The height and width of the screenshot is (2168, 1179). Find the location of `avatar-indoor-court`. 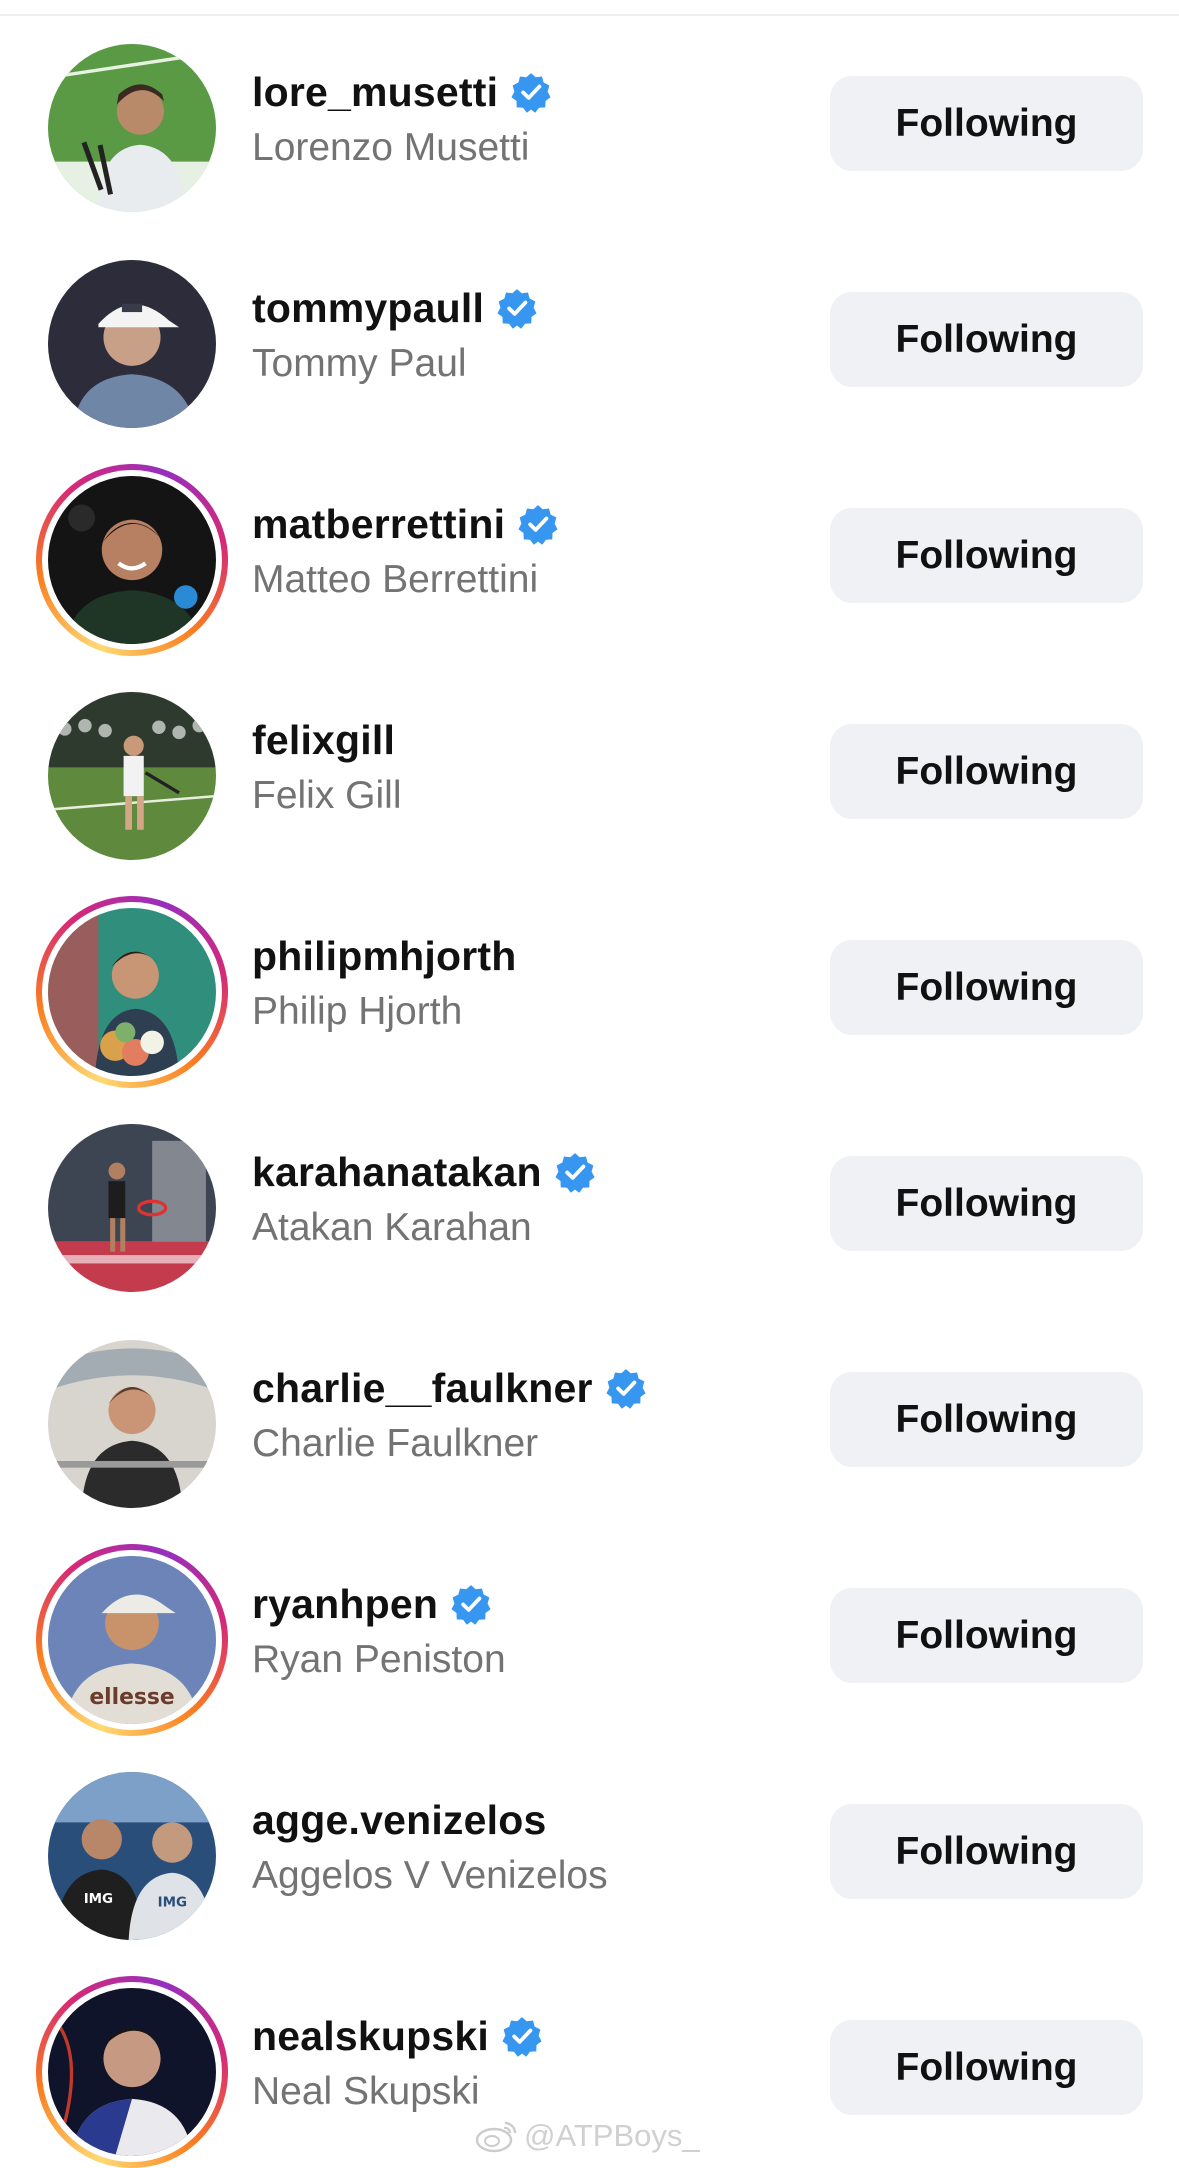

avatar-indoor-court is located at coordinates (132, 1208).